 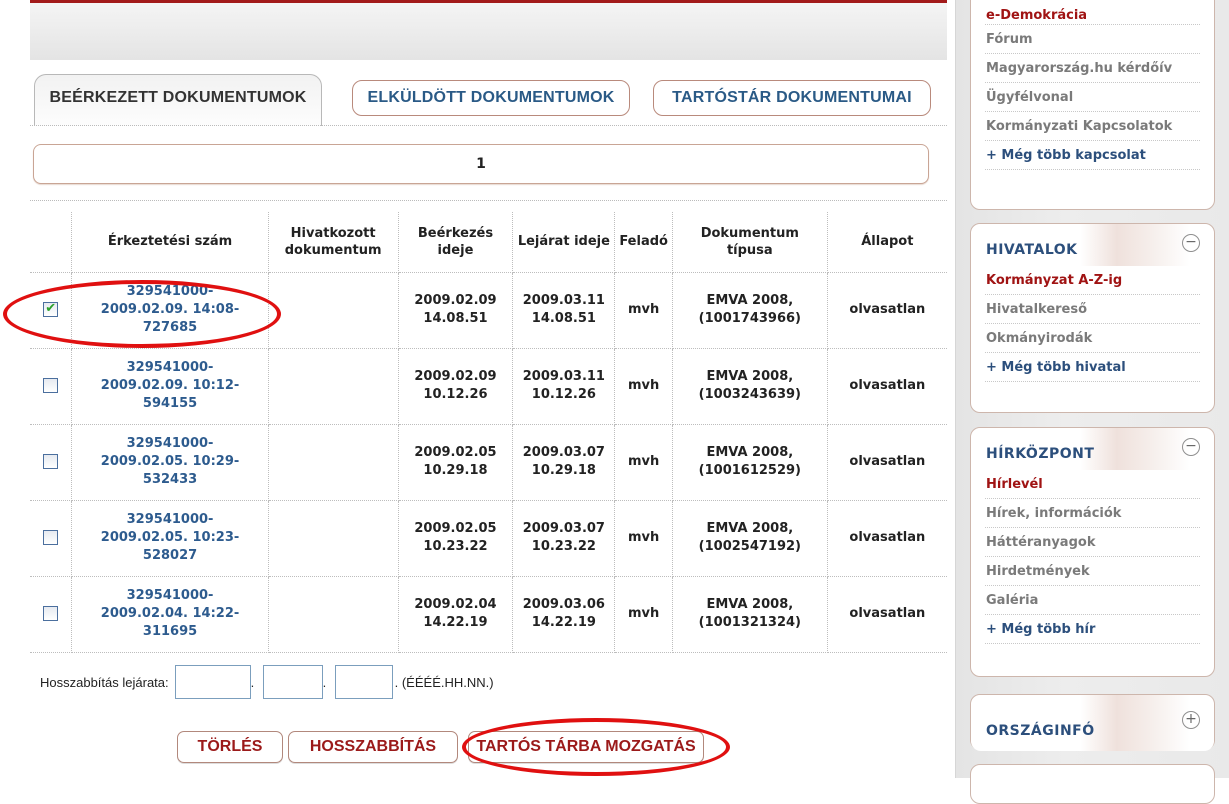 I want to click on panel-header: HIVATALOK −, so click(x=1092, y=245).